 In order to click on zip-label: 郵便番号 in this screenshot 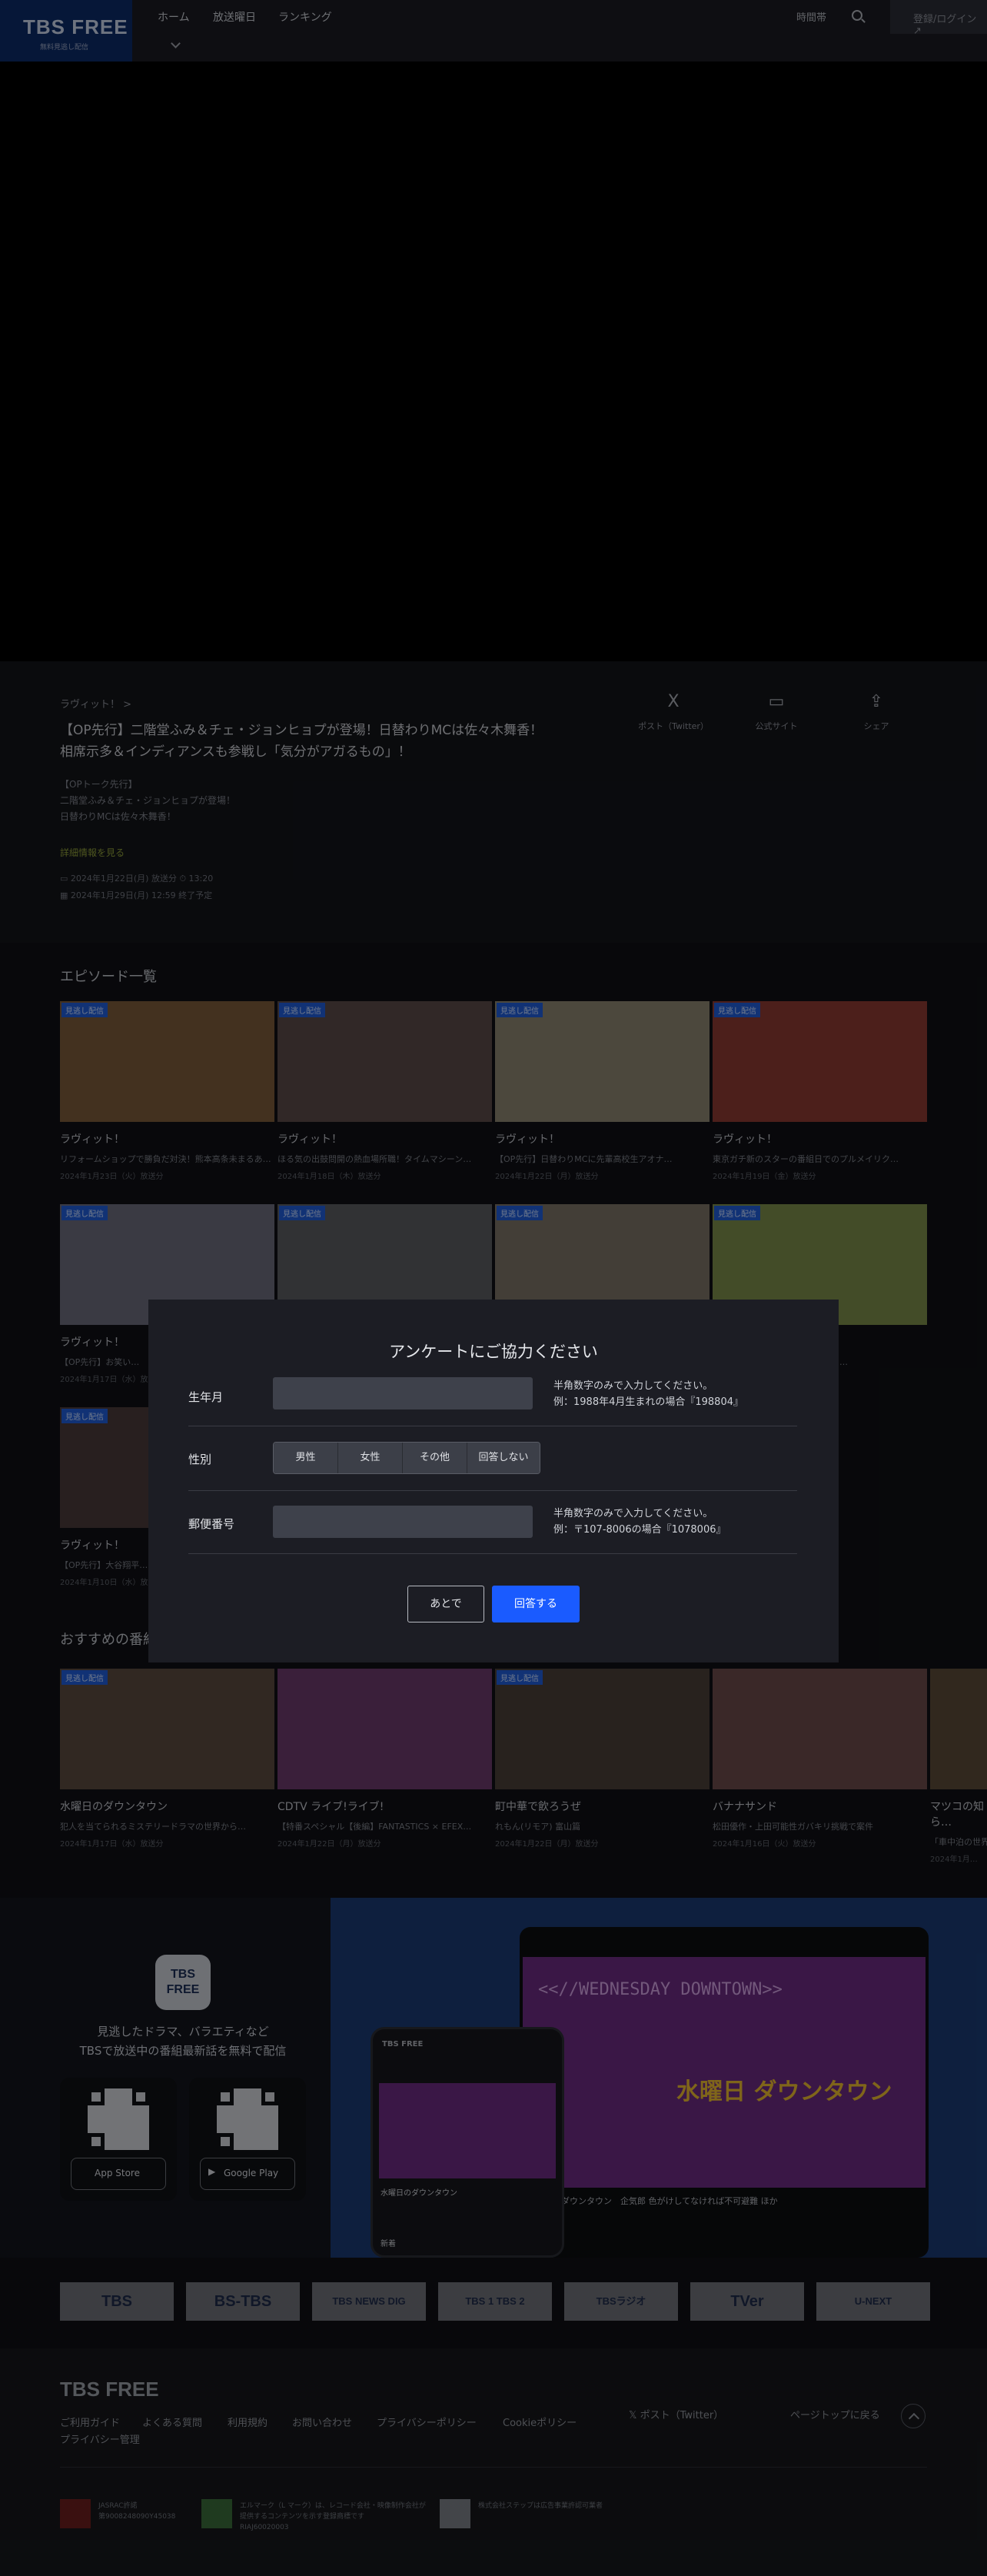, I will do `click(212, 1524)`.